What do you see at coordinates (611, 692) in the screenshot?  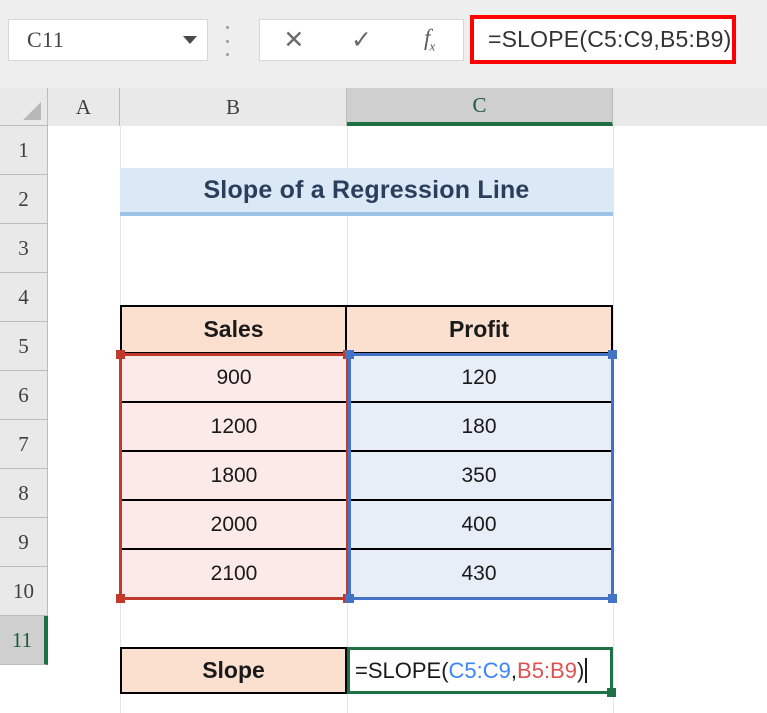 I see `fill-handle` at bounding box center [611, 692].